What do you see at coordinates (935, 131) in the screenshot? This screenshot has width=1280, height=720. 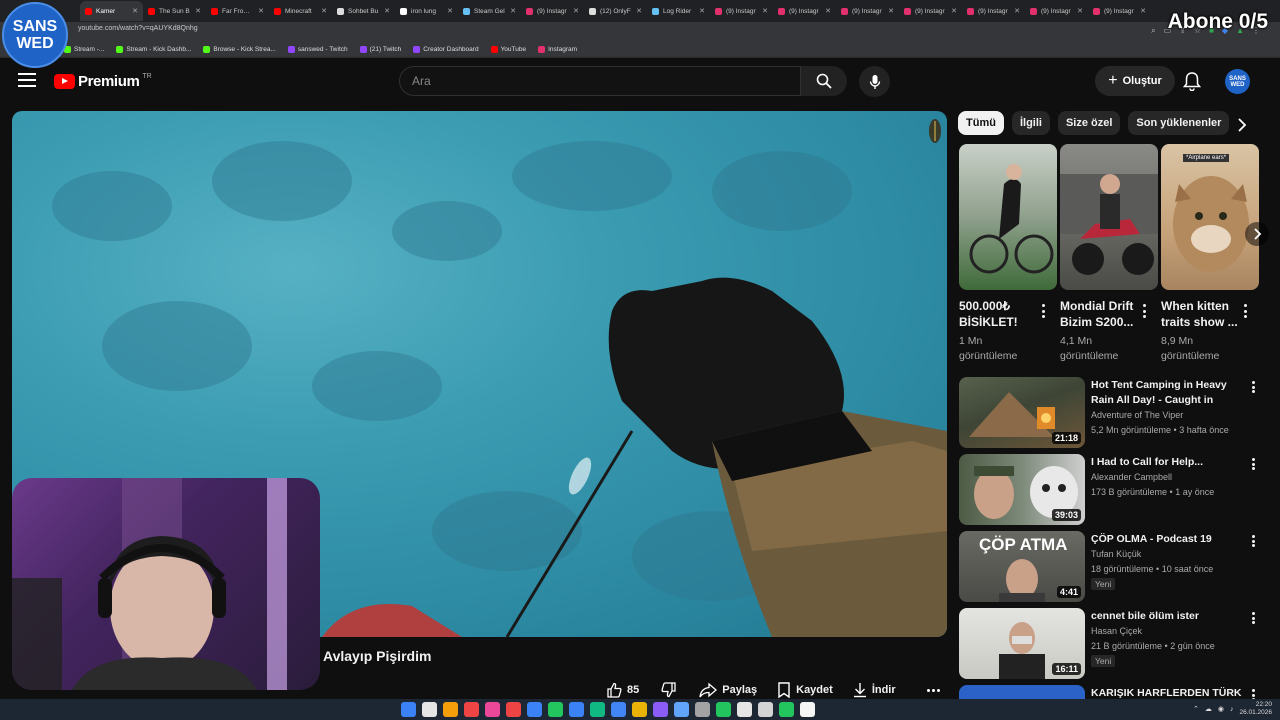 I see `channel-watermark-icon` at bounding box center [935, 131].